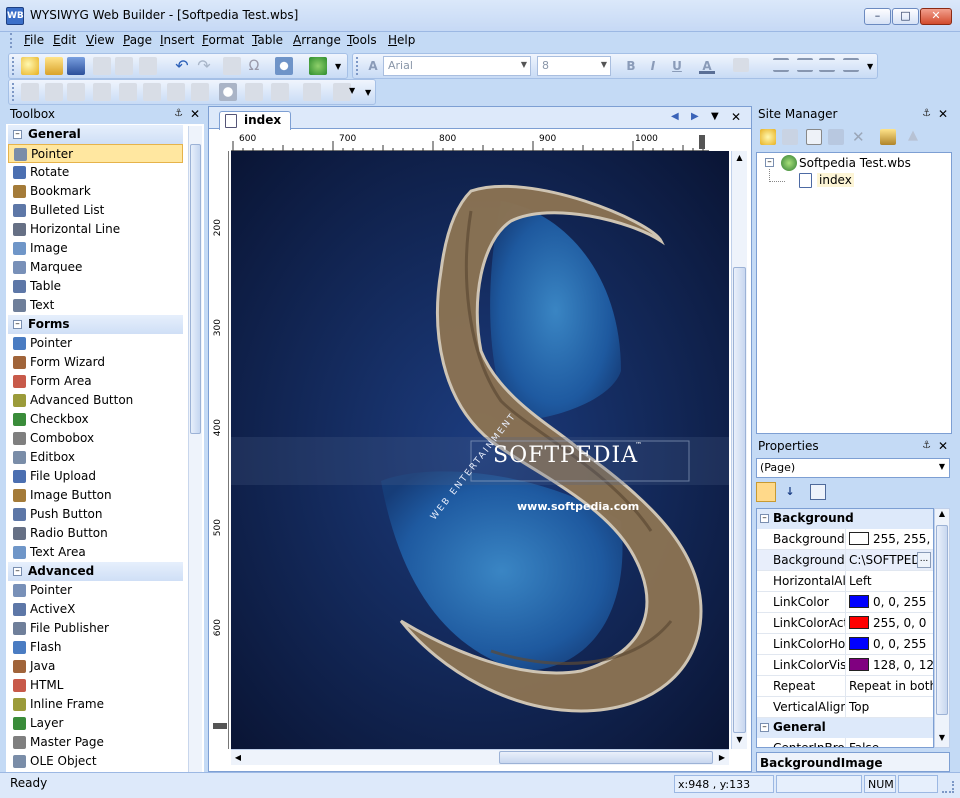 The height and width of the screenshot is (798, 960). What do you see at coordinates (54, 92) in the screenshot?
I see `align-center-obj-icon` at bounding box center [54, 92].